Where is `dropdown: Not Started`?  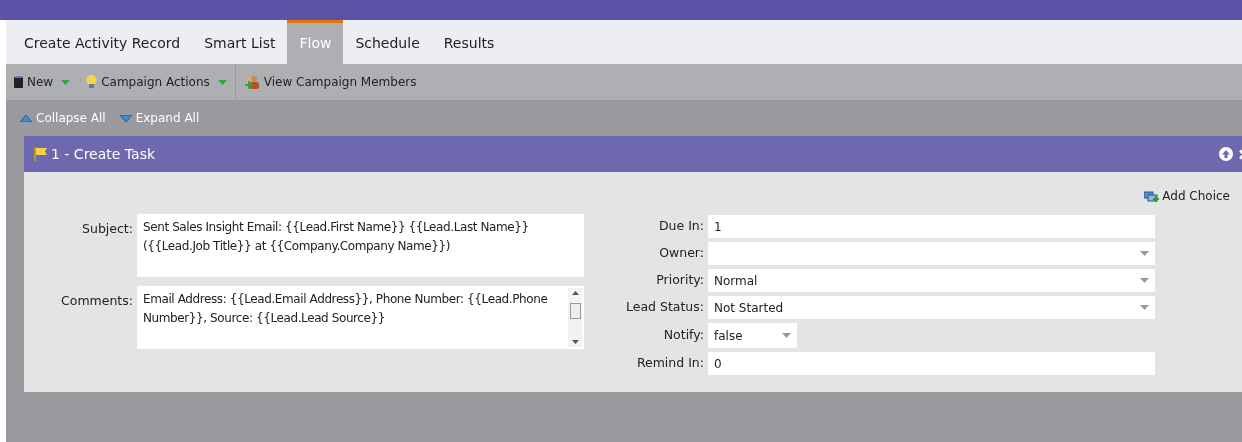 dropdown: Not Started is located at coordinates (931, 307).